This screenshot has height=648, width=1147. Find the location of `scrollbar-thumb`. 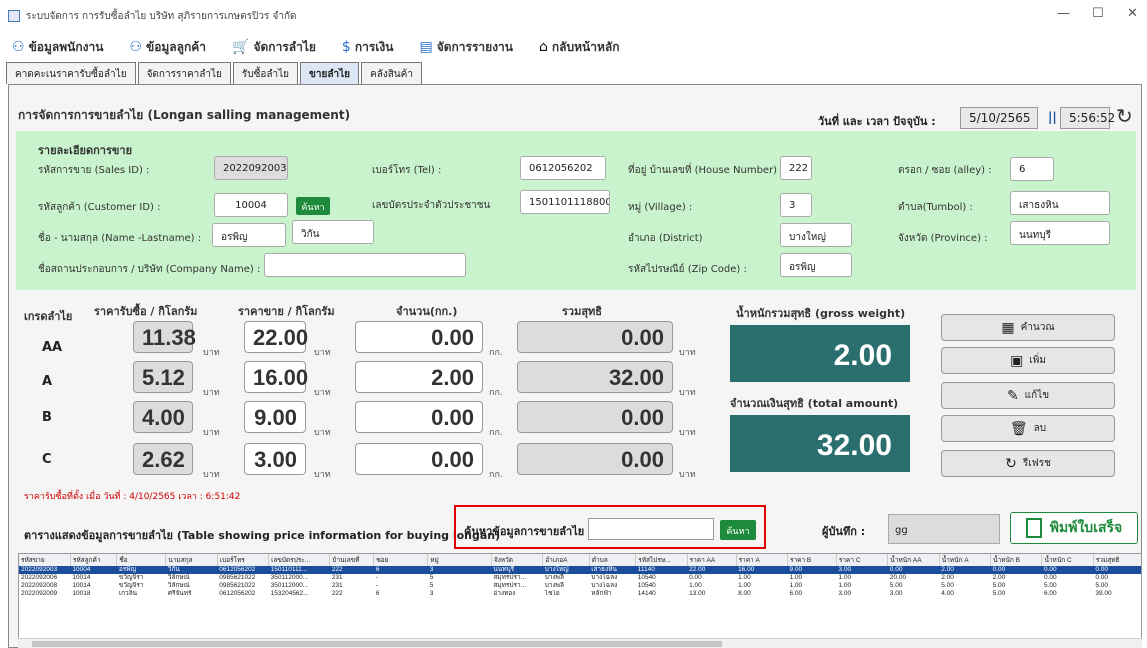

scrollbar-thumb is located at coordinates (377, 644).